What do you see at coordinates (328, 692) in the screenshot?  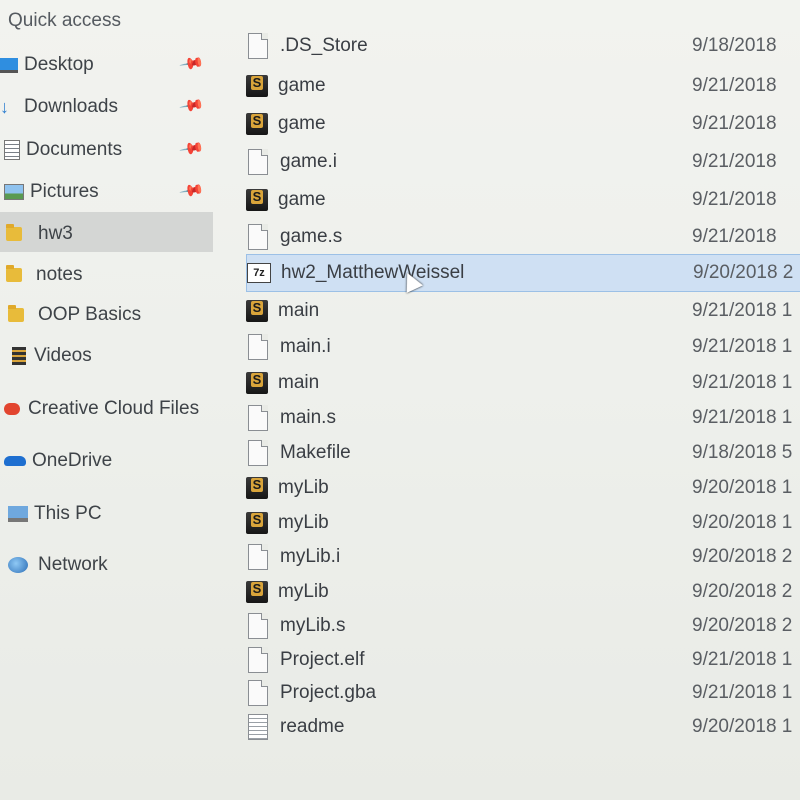 I see `file-name: Project.gba` at bounding box center [328, 692].